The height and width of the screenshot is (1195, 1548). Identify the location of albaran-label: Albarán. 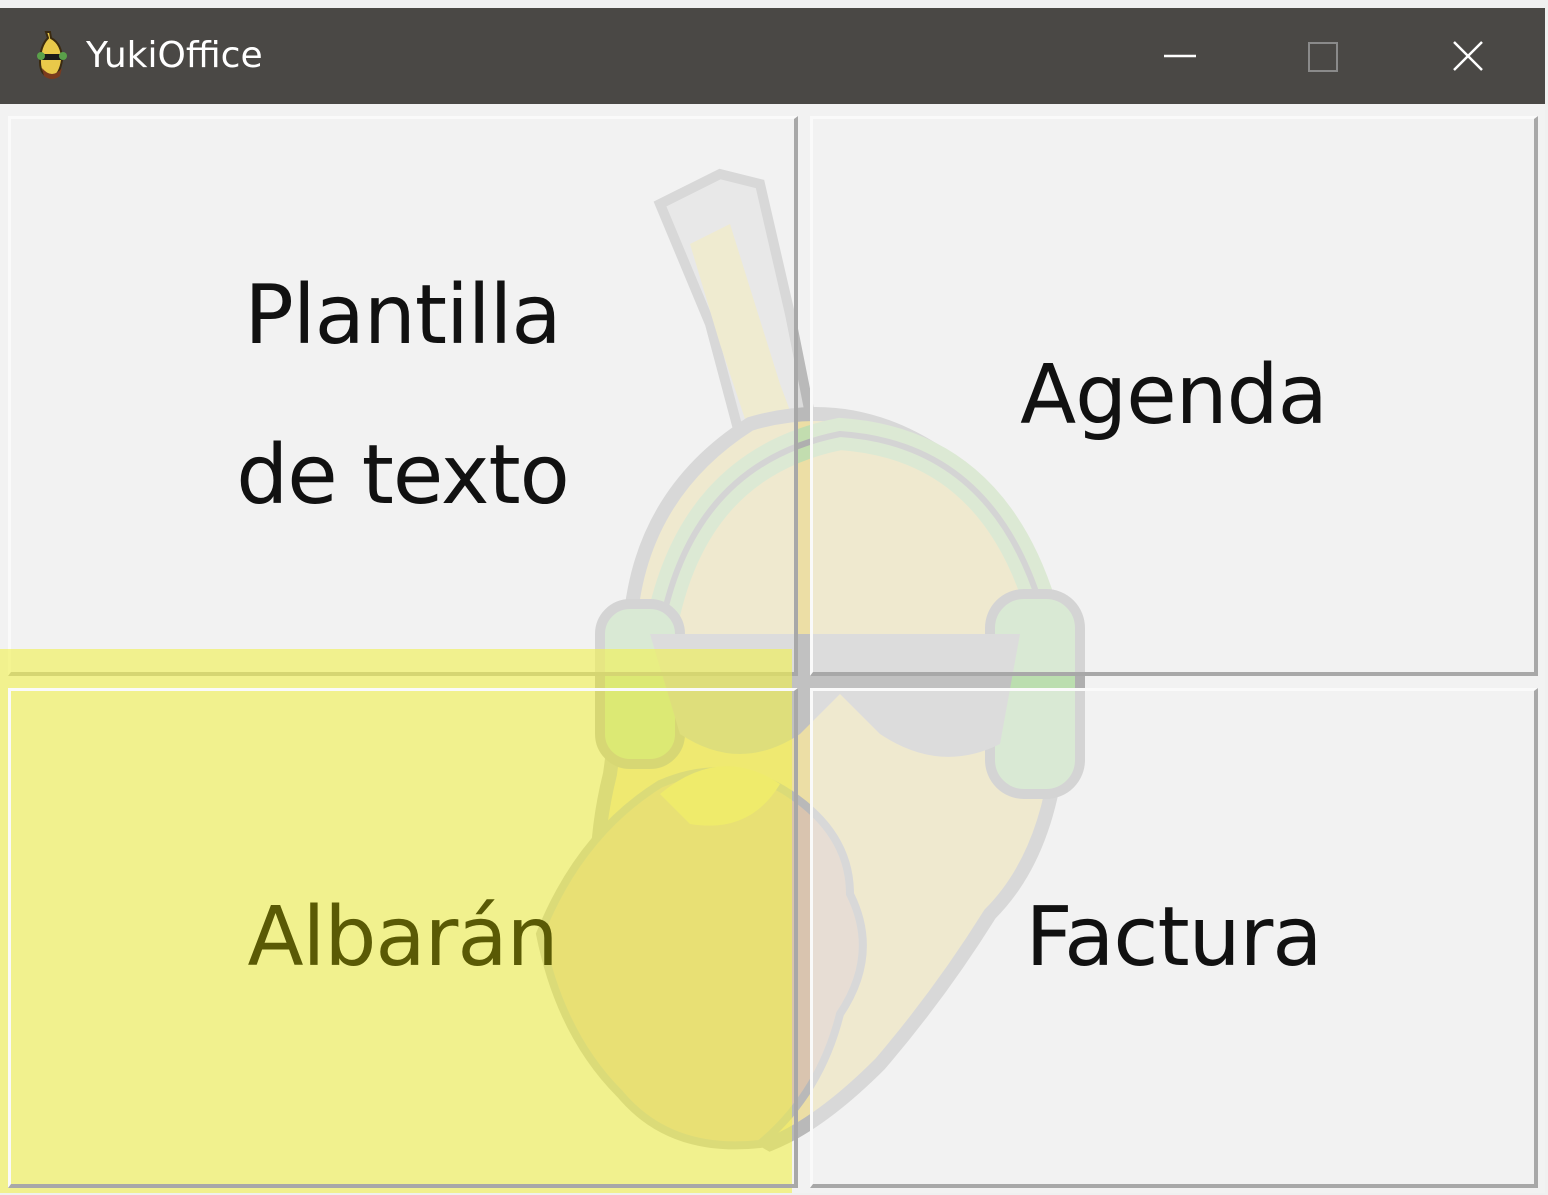
(402, 937).